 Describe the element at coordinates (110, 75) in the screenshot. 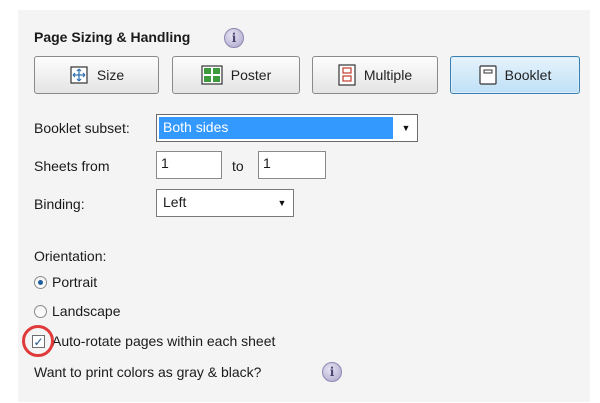

I see `tab-size-label: Size` at that location.